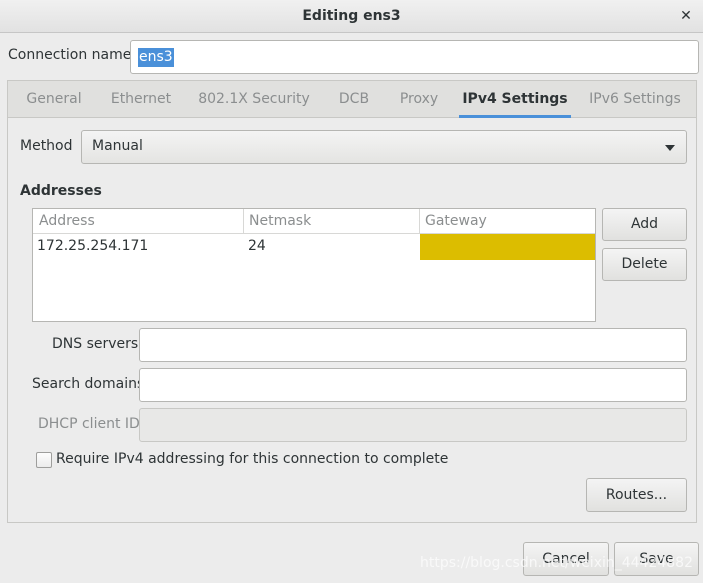 The width and height of the screenshot is (703, 583). What do you see at coordinates (354, 99) in the screenshot?
I see `tab-dcb: DCB` at bounding box center [354, 99].